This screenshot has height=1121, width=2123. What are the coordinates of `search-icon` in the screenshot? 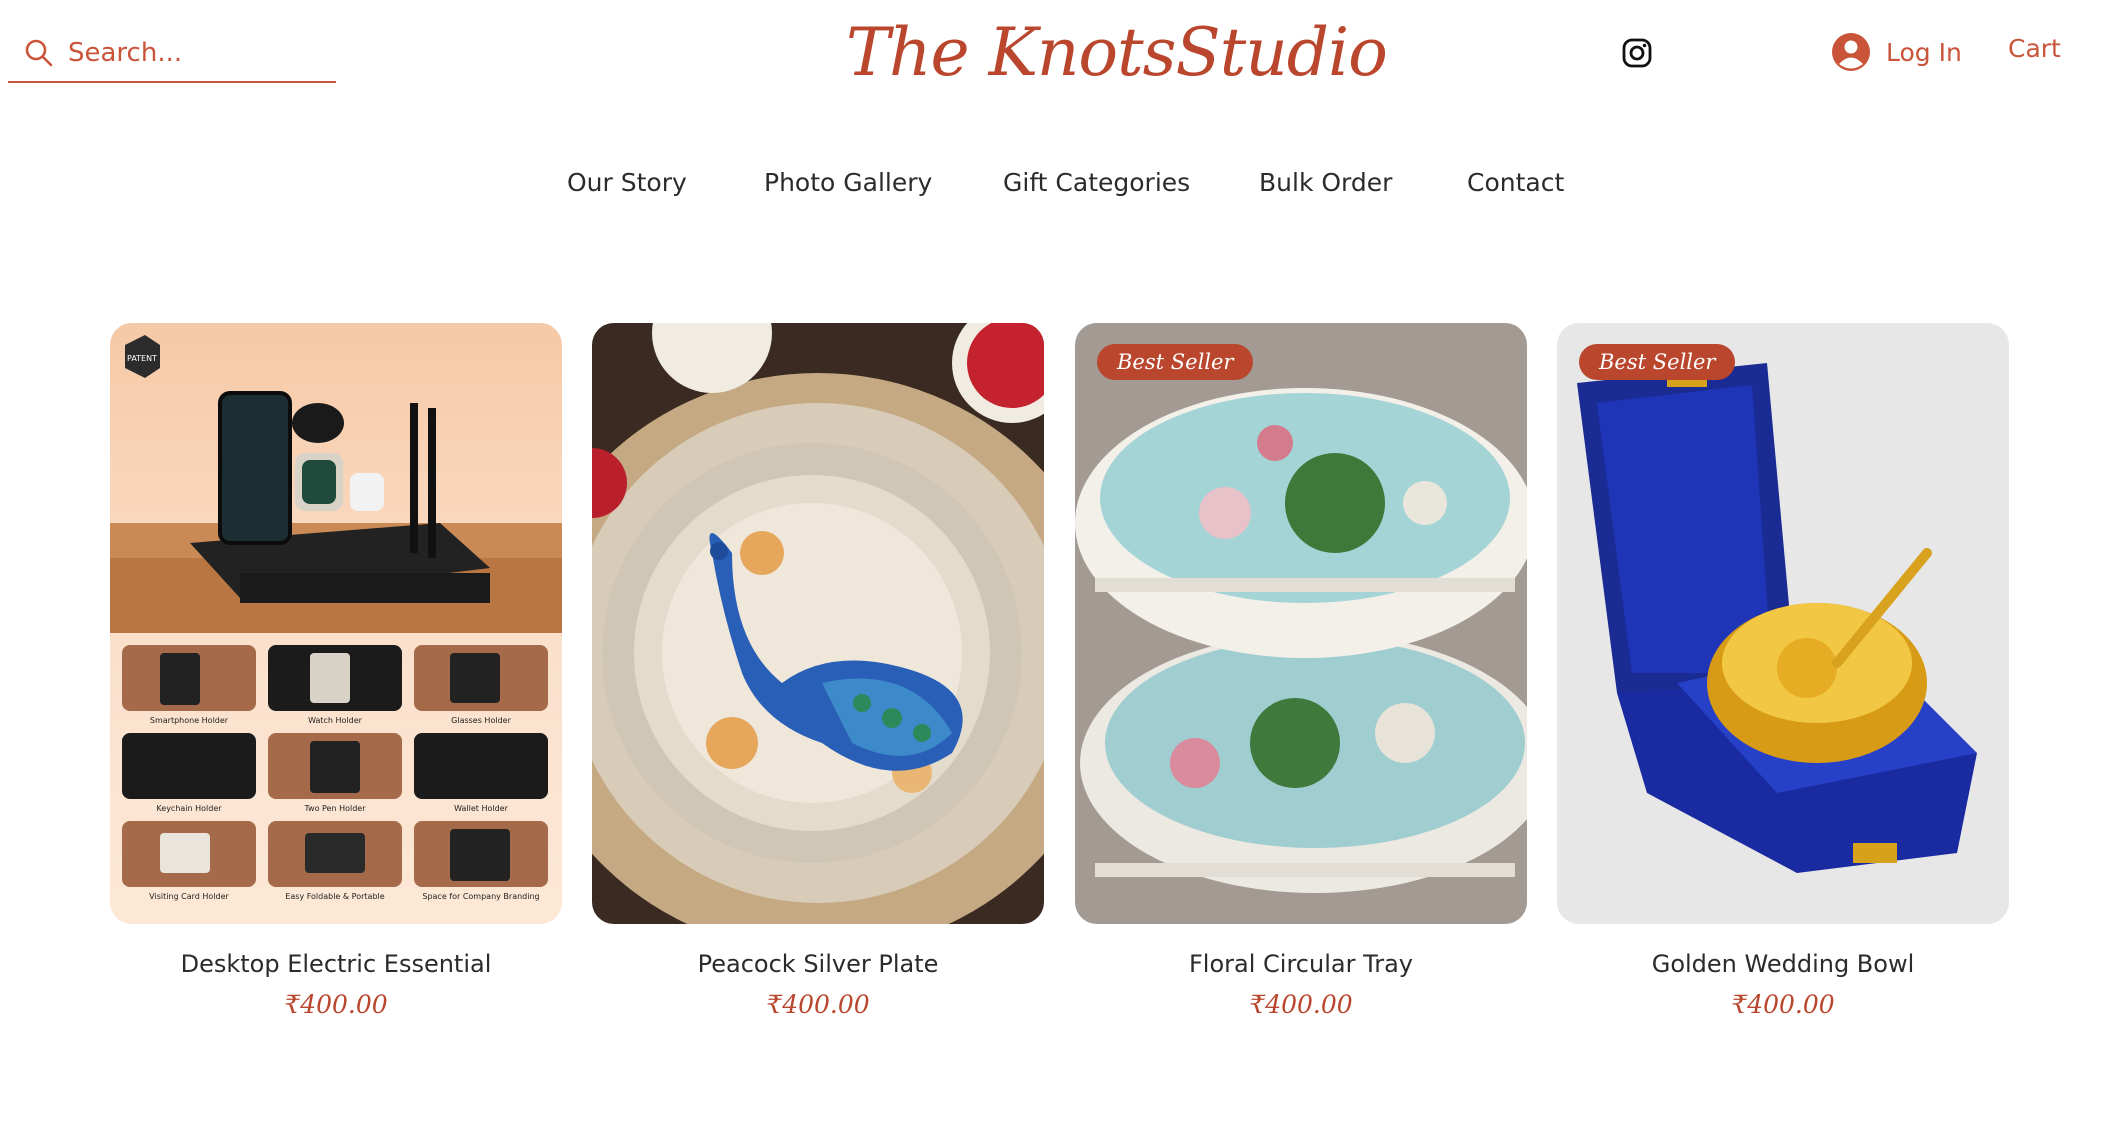 It's located at (39, 53).